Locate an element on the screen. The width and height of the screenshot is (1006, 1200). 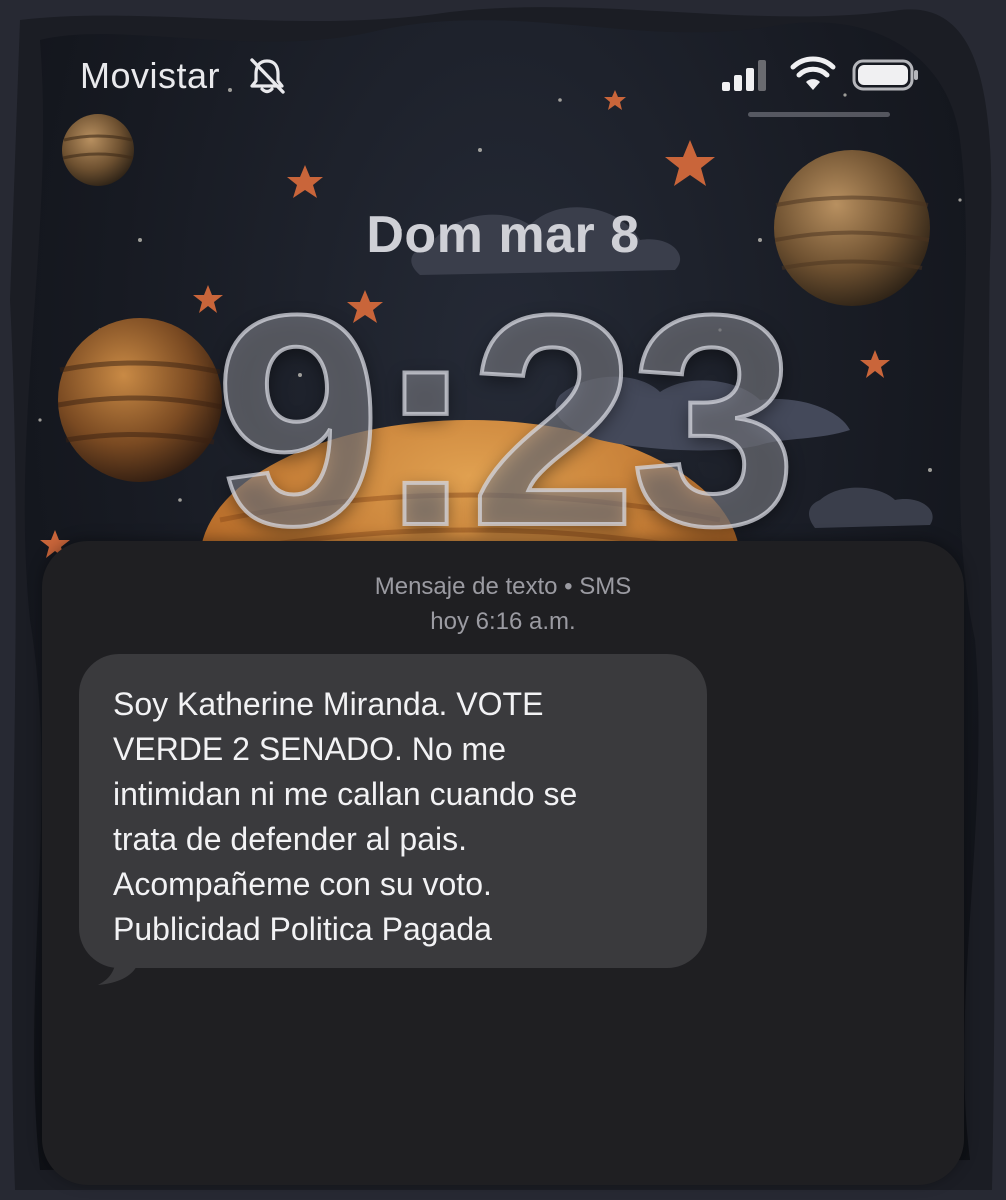
wifi-icon is located at coordinates (813, 73).